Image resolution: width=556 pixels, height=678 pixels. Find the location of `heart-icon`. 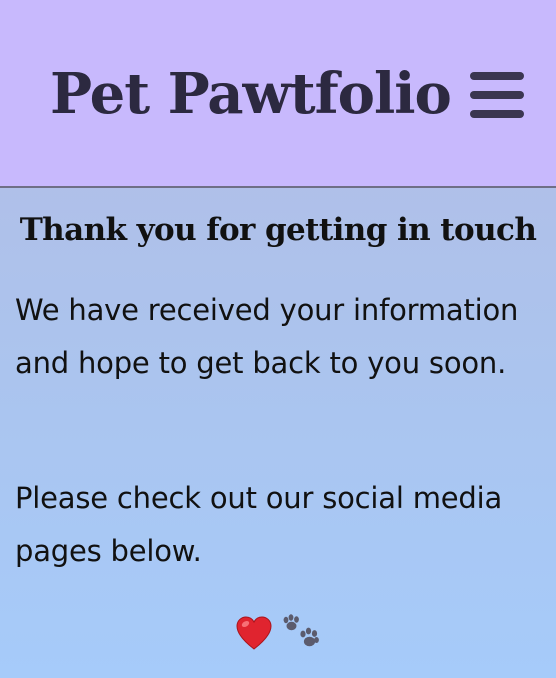

heart-icon is located at coordinates (254, 634).